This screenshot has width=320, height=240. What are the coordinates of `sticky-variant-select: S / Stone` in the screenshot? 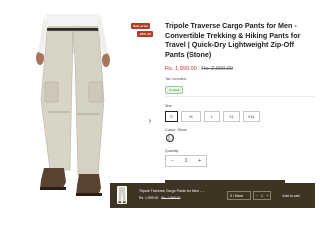 It's located at (239, 195).